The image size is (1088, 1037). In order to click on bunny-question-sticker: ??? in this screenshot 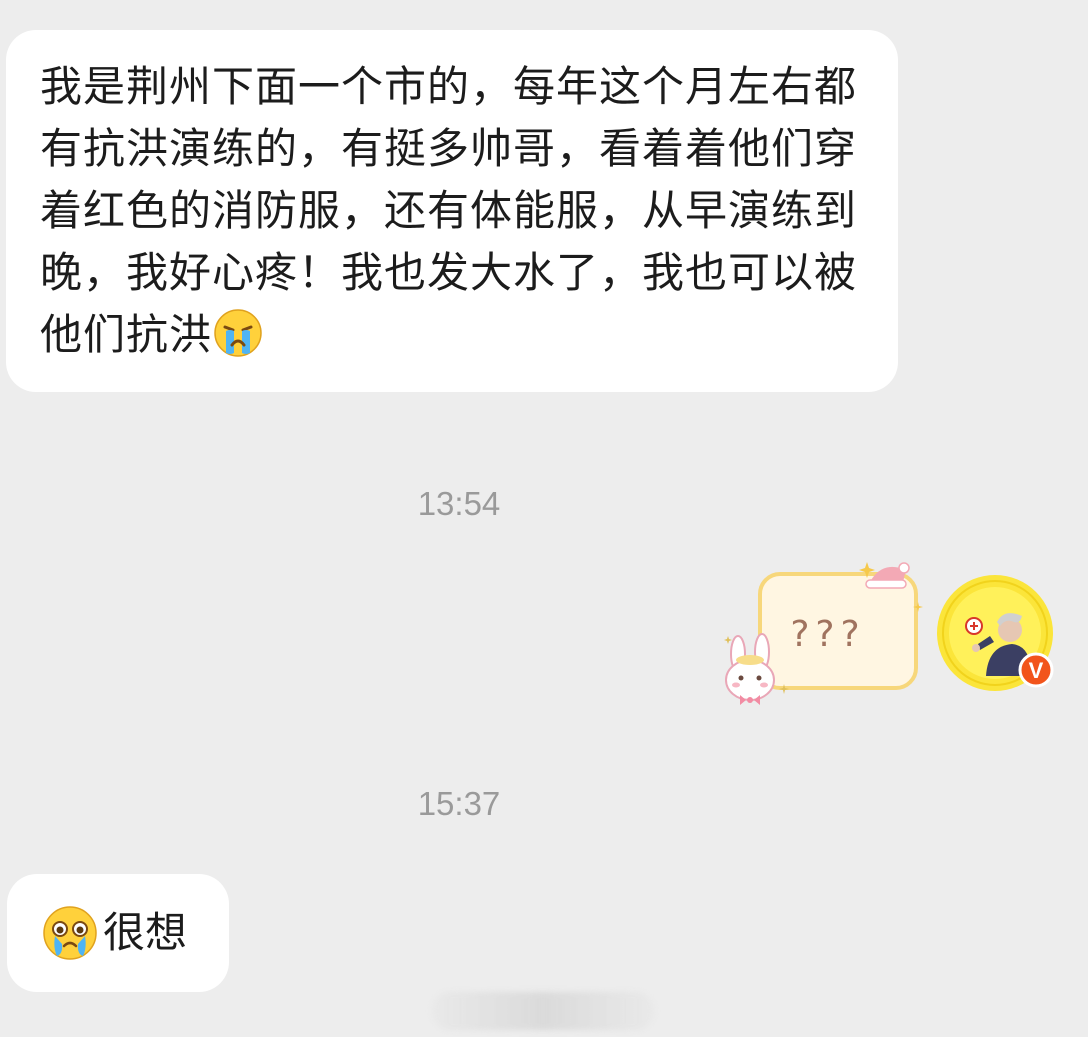, I will do `click(825, 632)`.